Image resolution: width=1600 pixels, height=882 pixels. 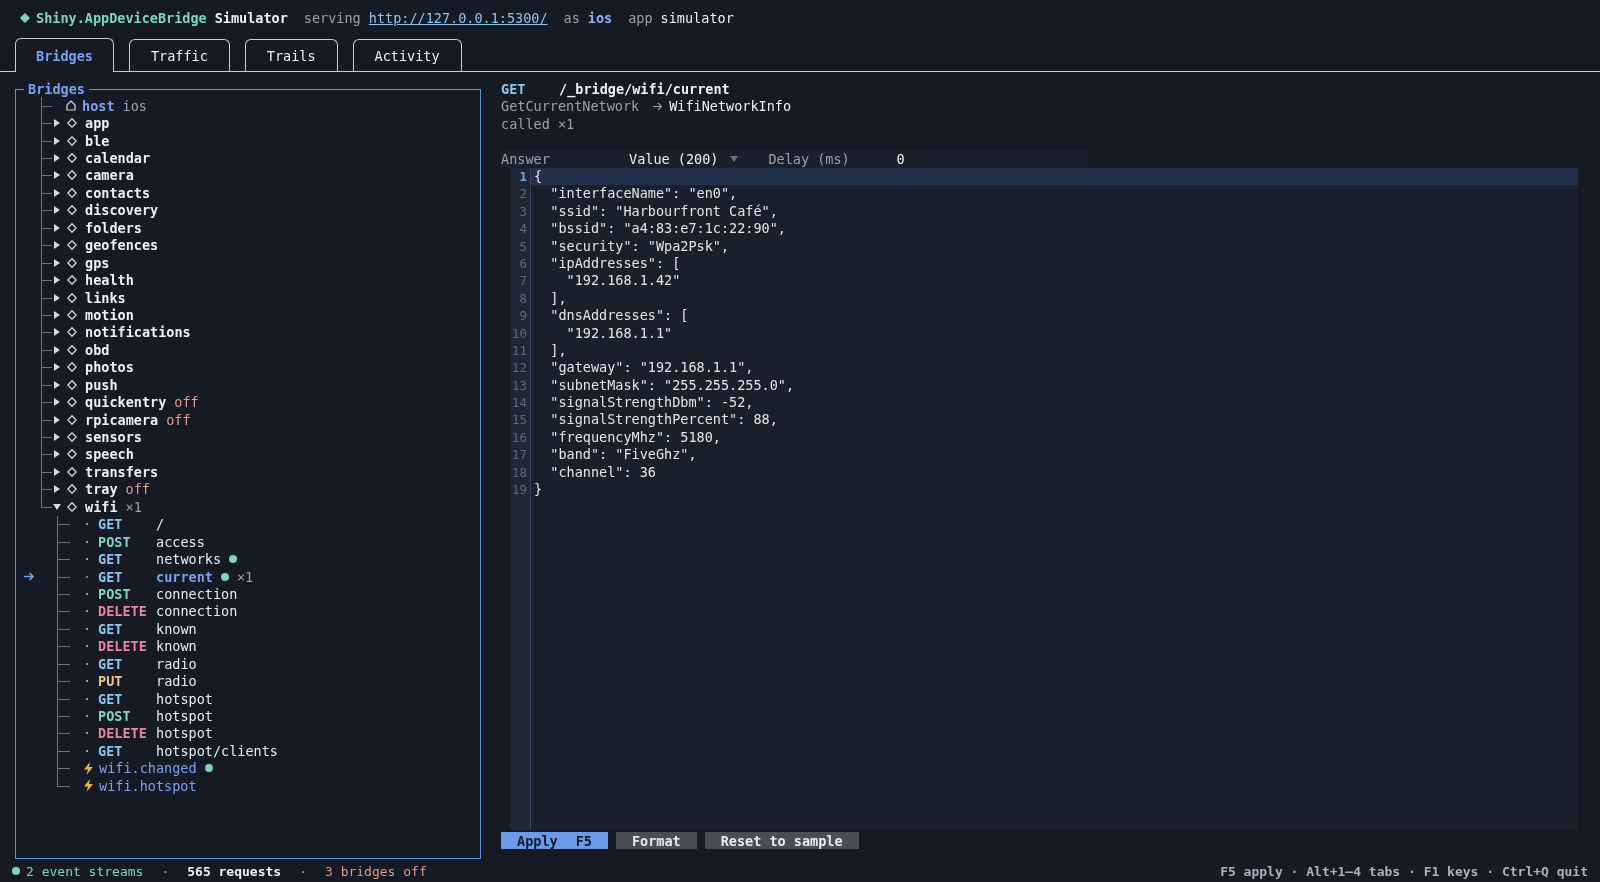 I want to click on endpoint-item: GET /, so click(x=123, y=524).